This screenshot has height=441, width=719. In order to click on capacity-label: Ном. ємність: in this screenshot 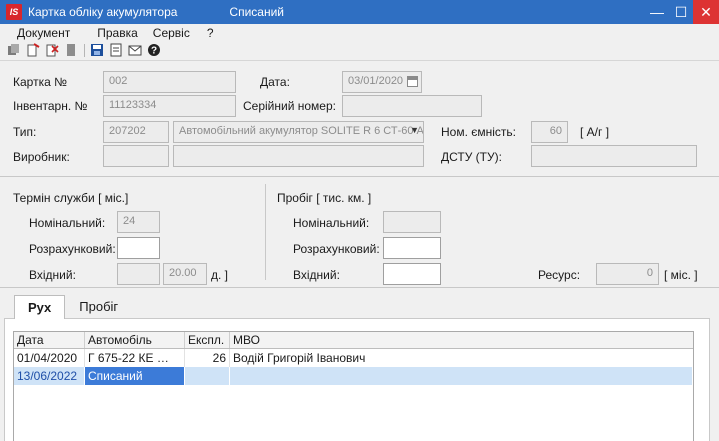, I will do `click(479, 132)`.